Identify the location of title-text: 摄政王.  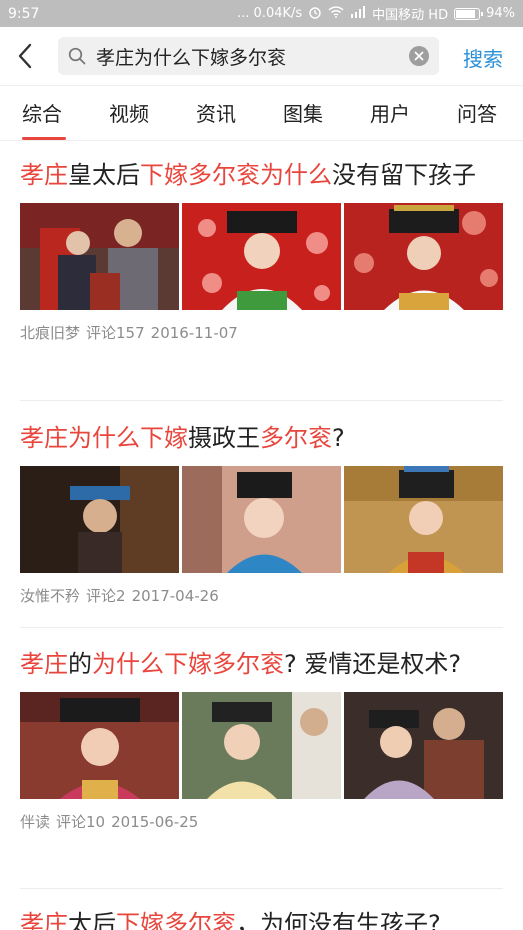
(224, 438).